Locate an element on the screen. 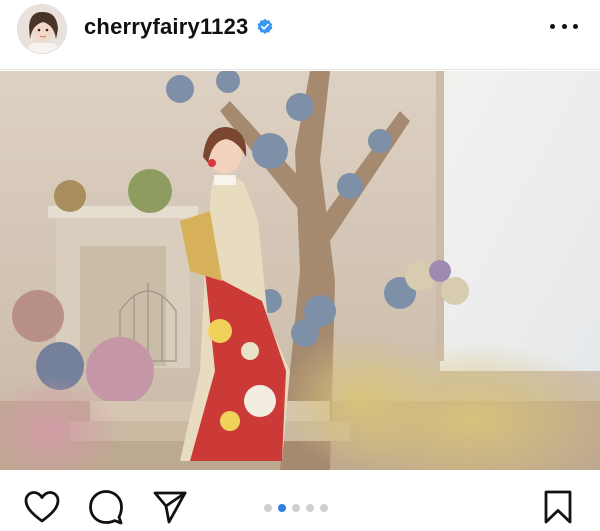 Image resolution: width=600 pixels, height=531 pixels. avatar is located at coordinates (42, 29).